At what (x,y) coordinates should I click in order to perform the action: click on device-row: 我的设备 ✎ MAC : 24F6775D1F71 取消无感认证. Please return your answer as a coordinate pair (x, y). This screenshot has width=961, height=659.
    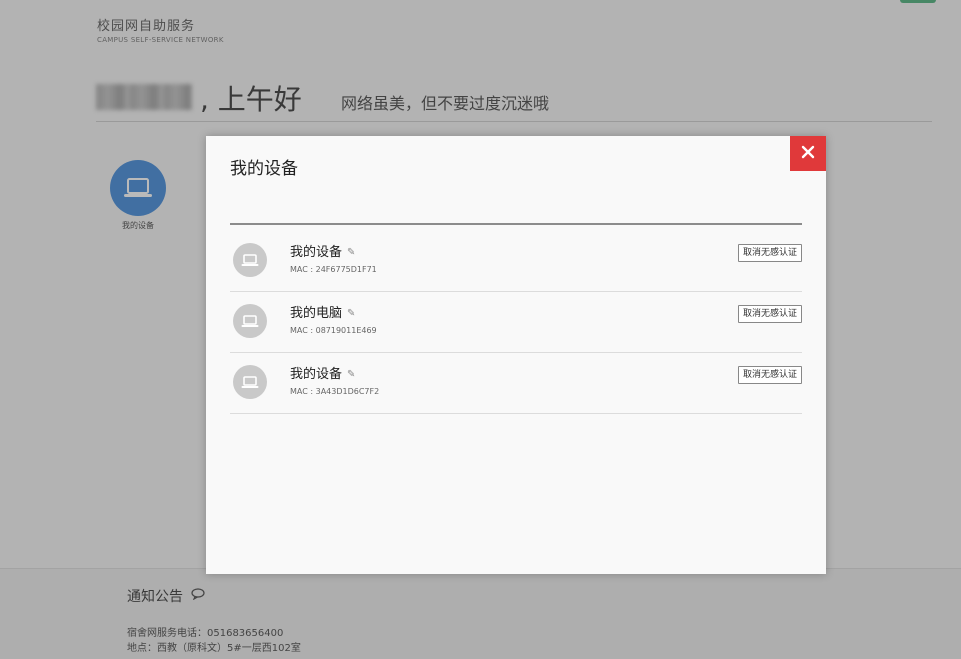
    Looking at the image, I should click on (516, 261).